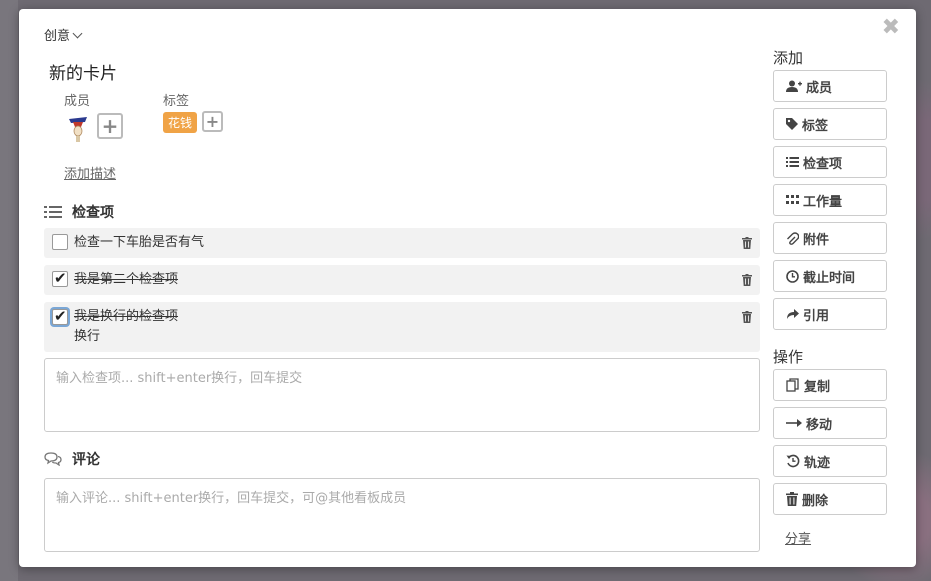 This screenshot has width=931, height=581. I want to click on add-reference-sidebar-button: 引用, so click(830, 314).